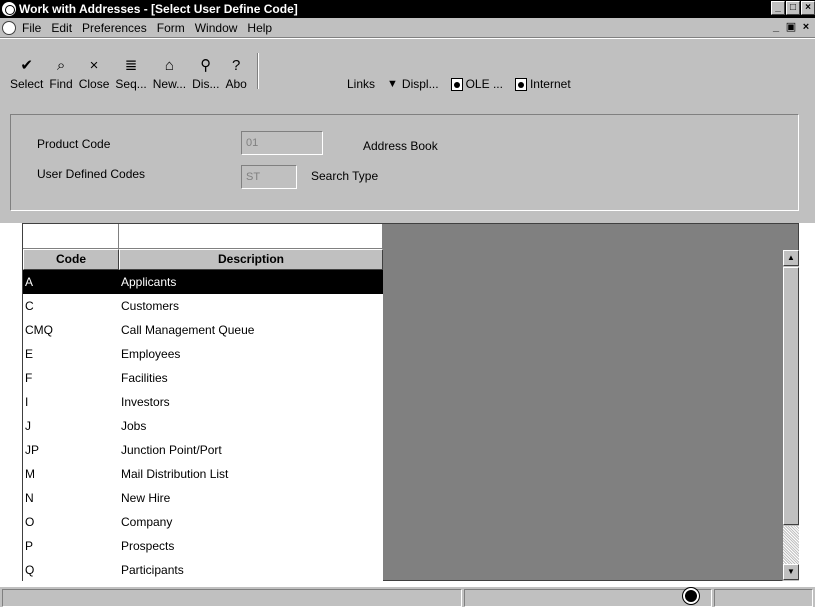 The width and height of the screenshot is (815, 607). Describe the element at coordinates (691, 596) in the screenshot. I see `globe-icon` at that location.